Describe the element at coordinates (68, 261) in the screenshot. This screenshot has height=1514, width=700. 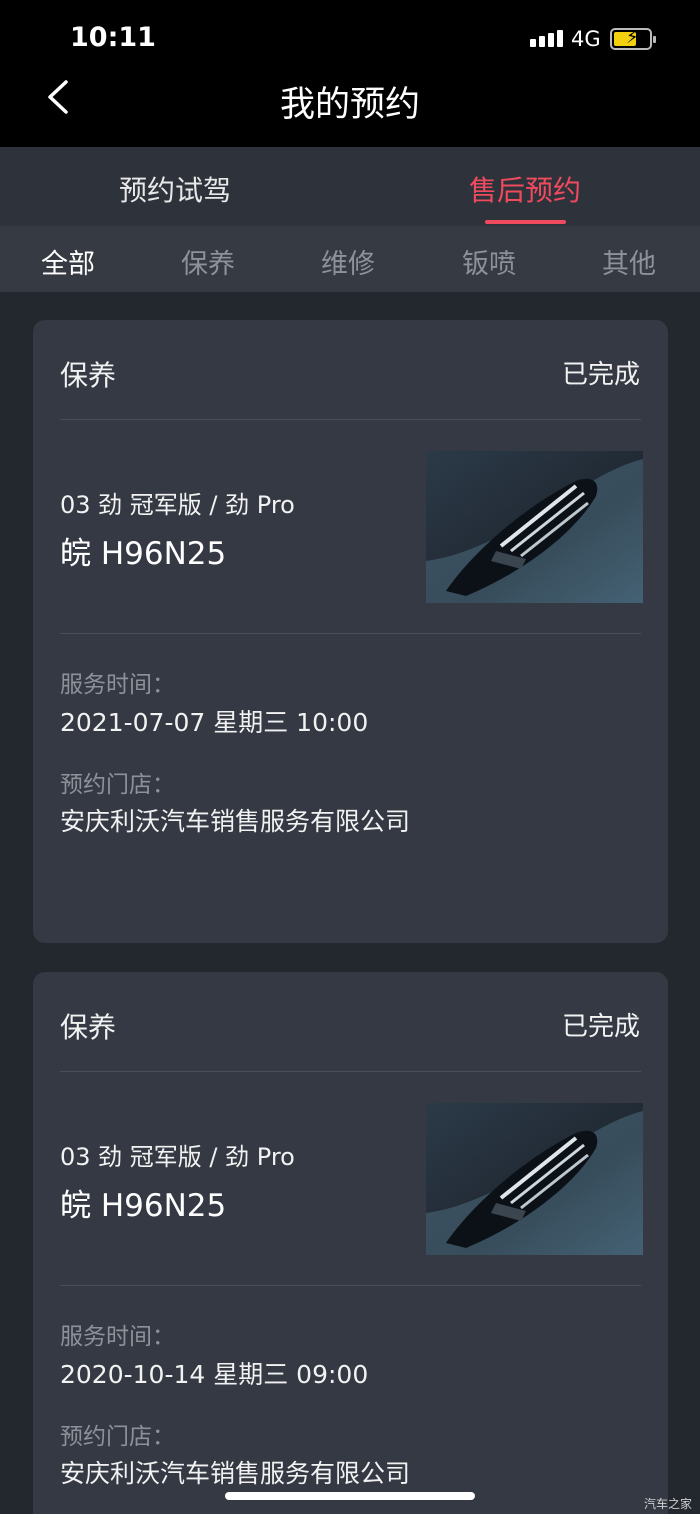
I see `filter-all: 全部` at that location.